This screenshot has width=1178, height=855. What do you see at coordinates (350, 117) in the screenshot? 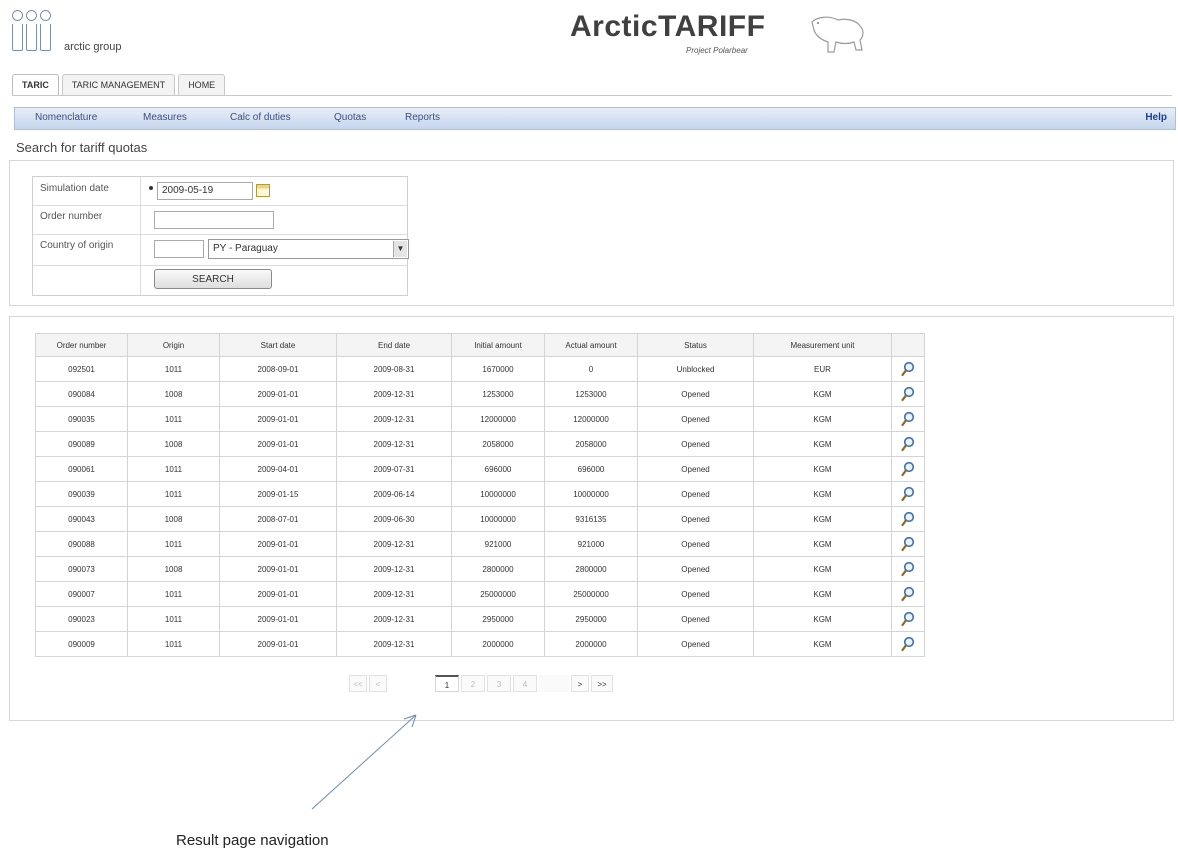
I see `menu-item-quotas: Quotas` at bounding box center [350, 117].